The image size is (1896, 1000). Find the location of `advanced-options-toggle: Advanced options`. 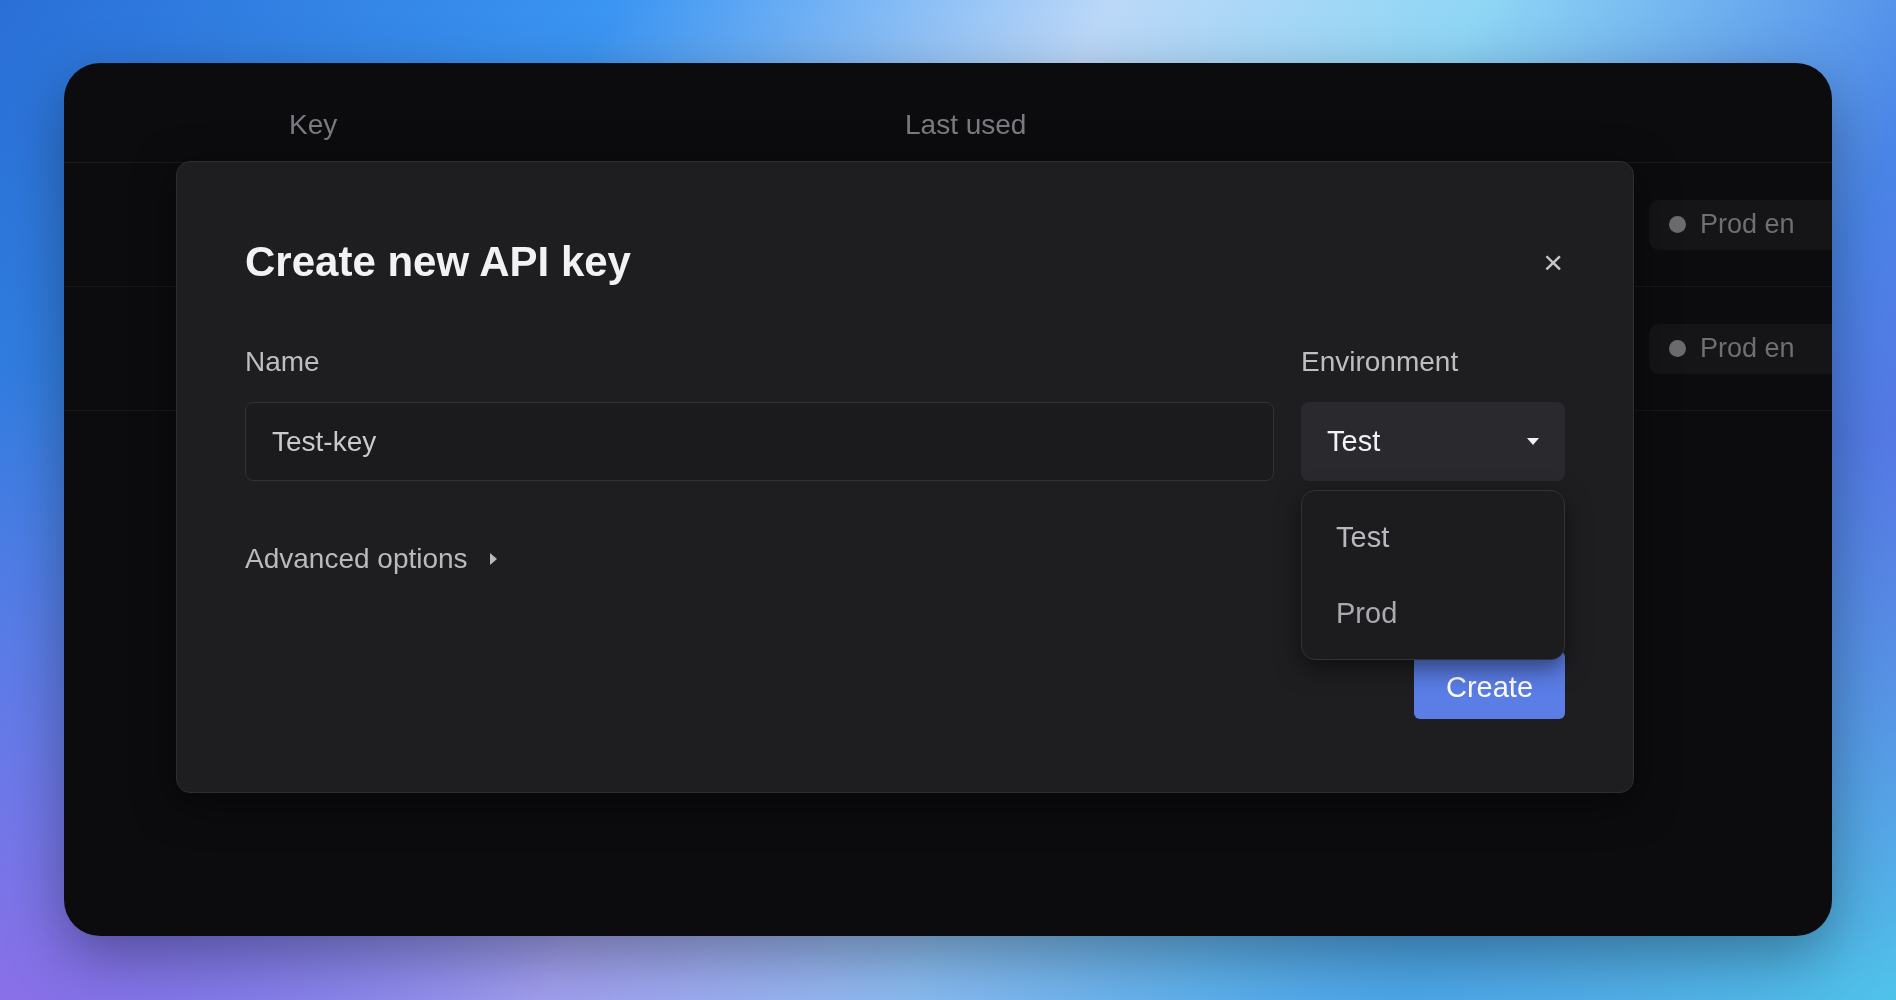

advanced-options-toggle: Advanced options is located at coordinates (371, 559).